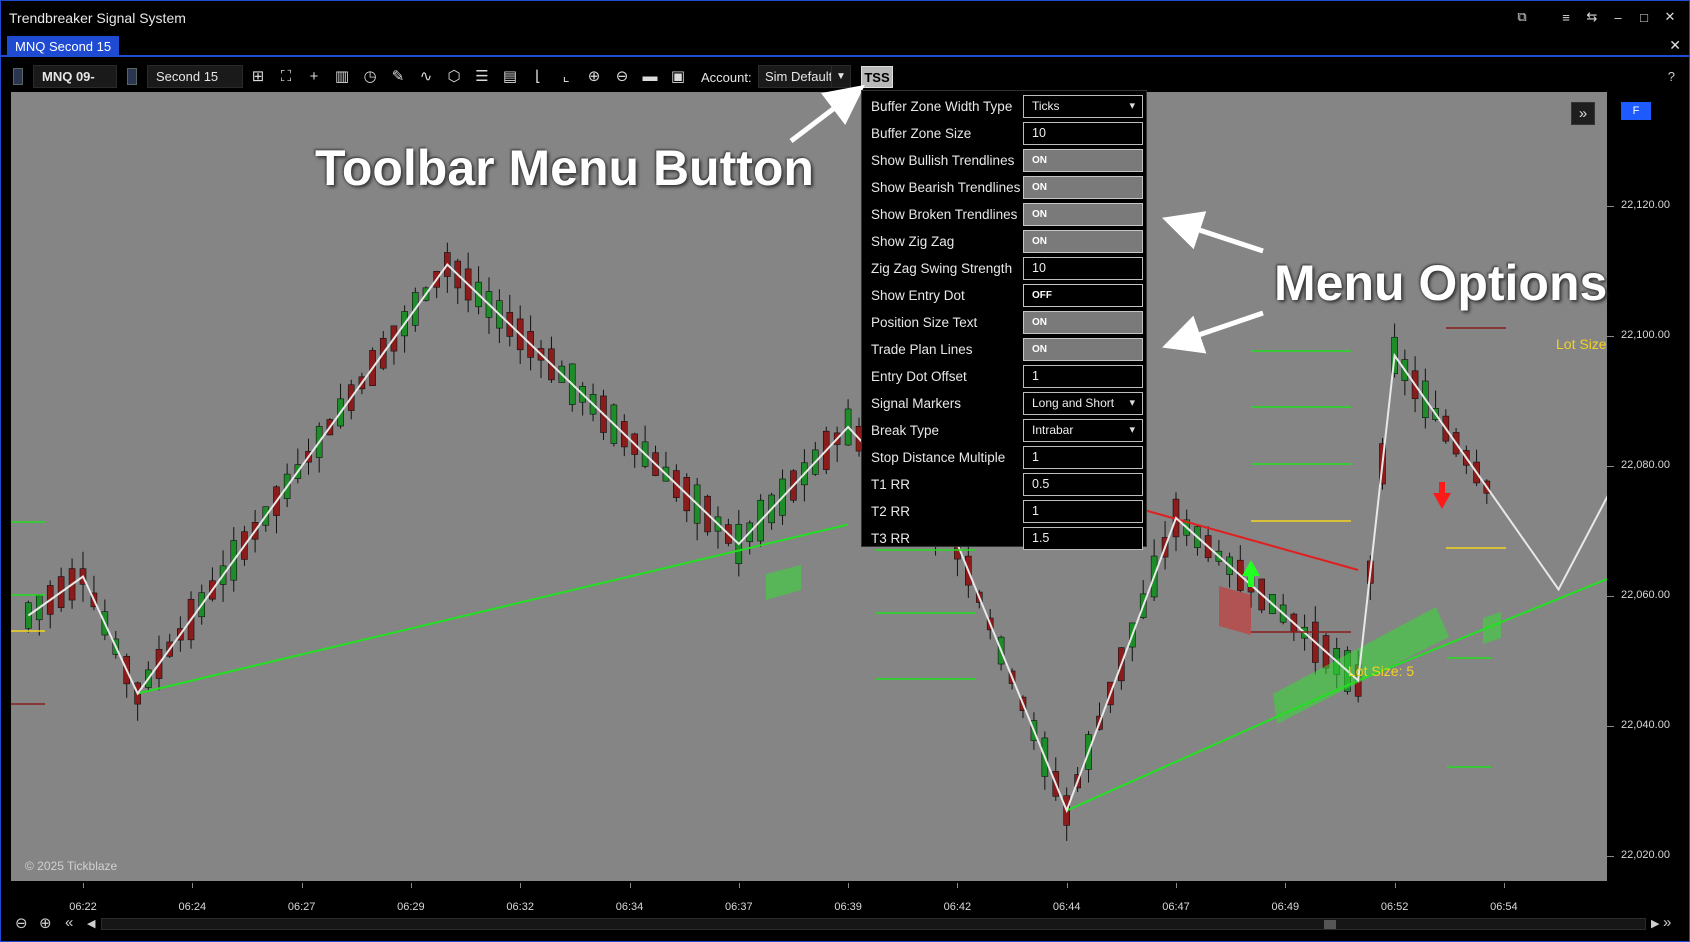 This screenshot has height=942, width=1690. What do you see at coordinates (1655, 923) in the screenshot?
I see `scroll-right-icon: ▶` at bounding box center [1655, 923].